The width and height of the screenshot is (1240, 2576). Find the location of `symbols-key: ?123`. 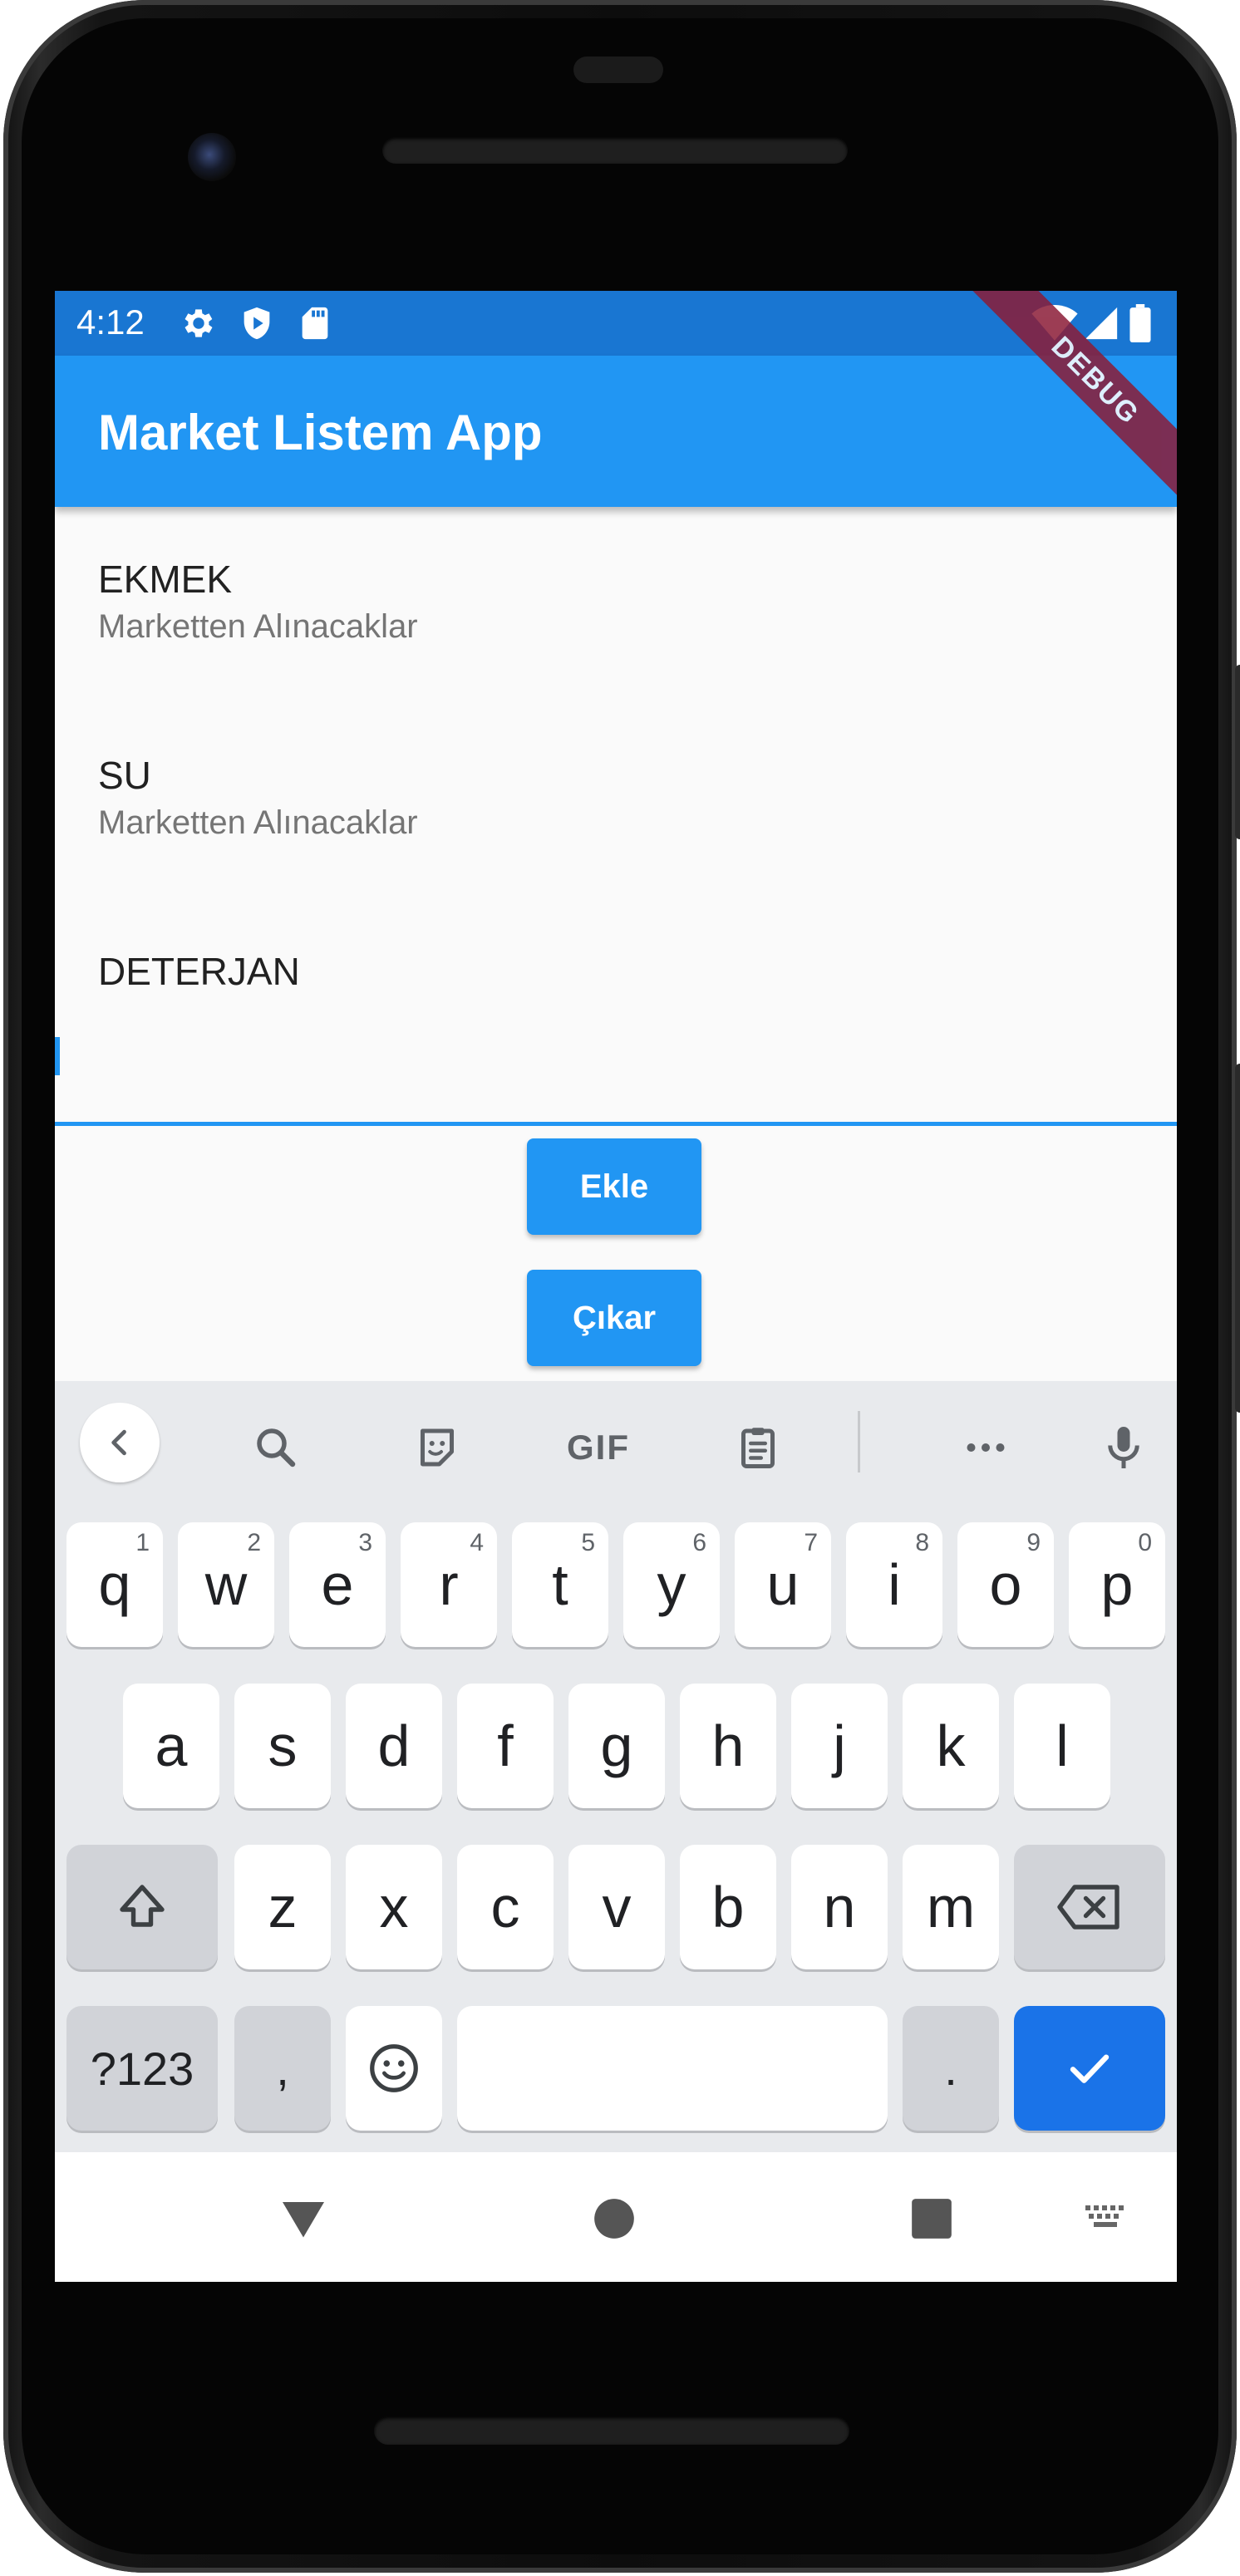

symbols-key: ?123 is located at coordinates (142, 2069).